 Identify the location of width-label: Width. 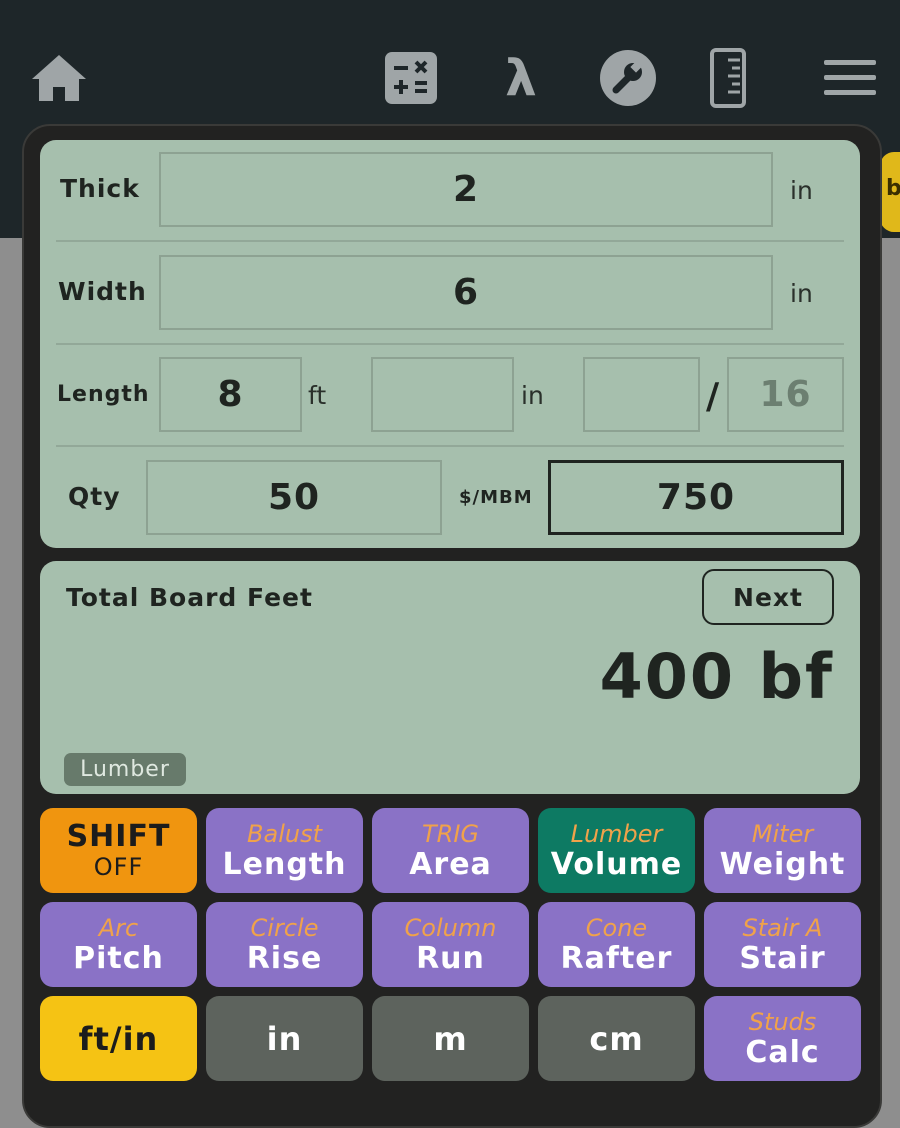
(102, 291).